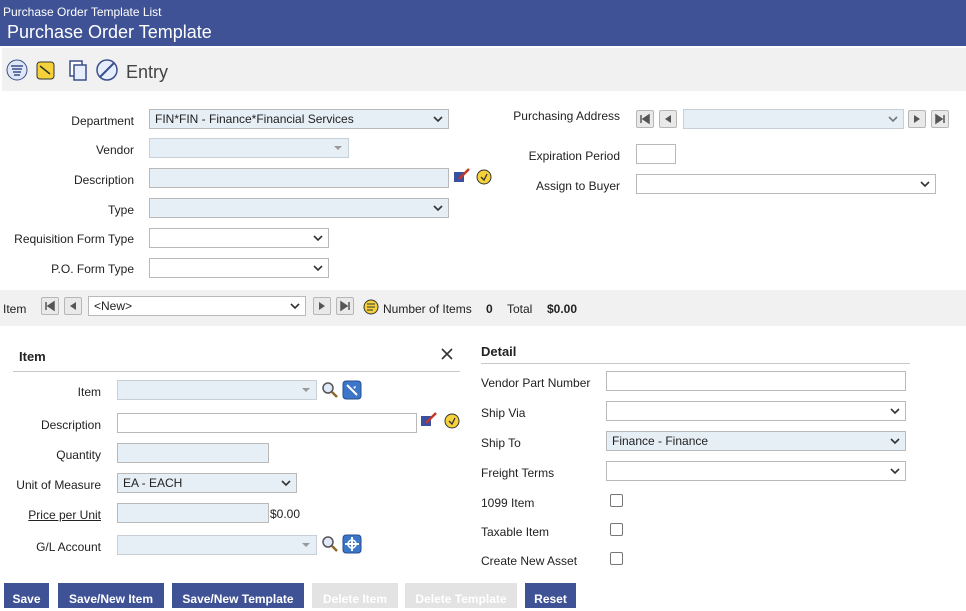 Image resolution: width=966 pixels, height=611 pixels. I want to click on freight-terms-select, so click(756, 471).